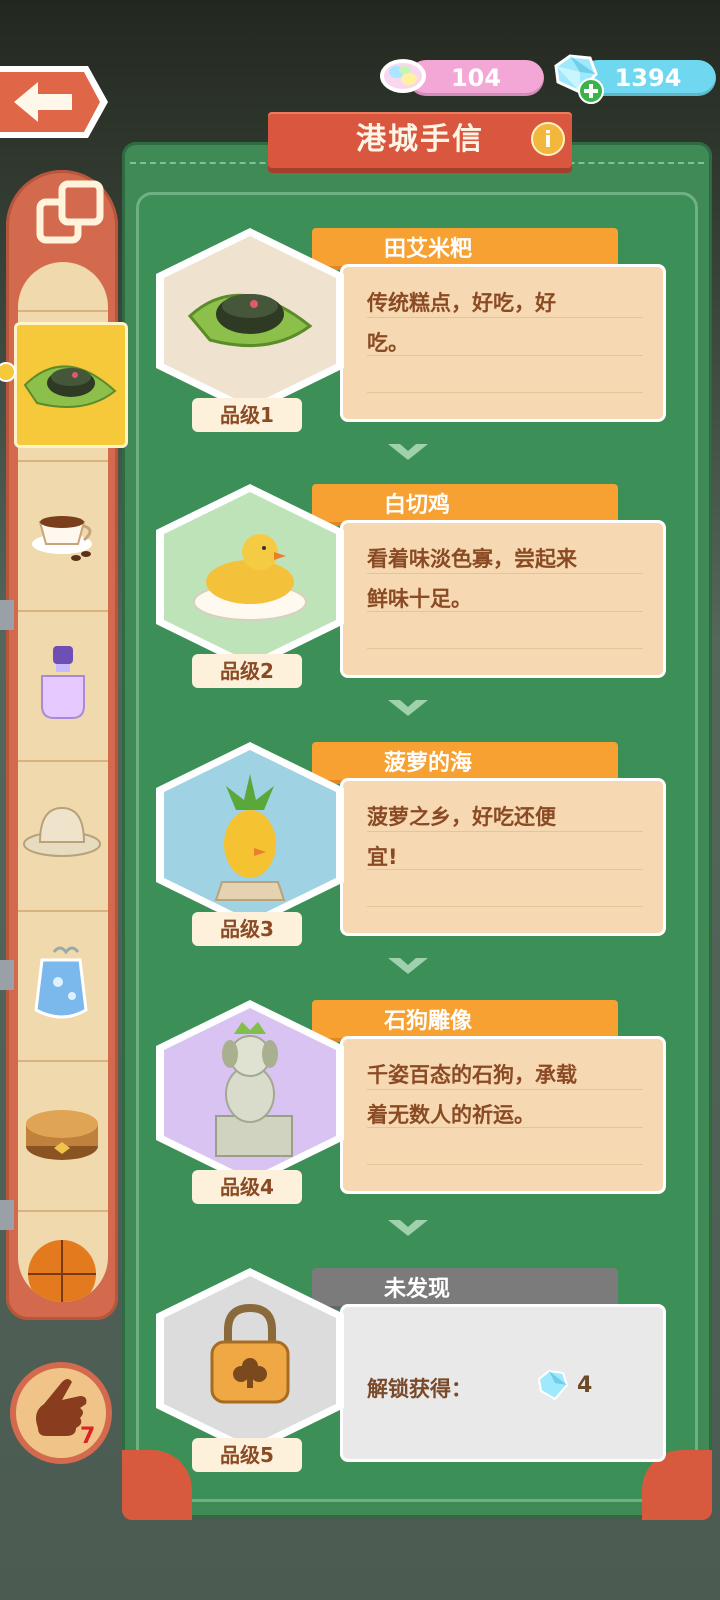  I want to click on basketball-icon, so click(62, 1271).